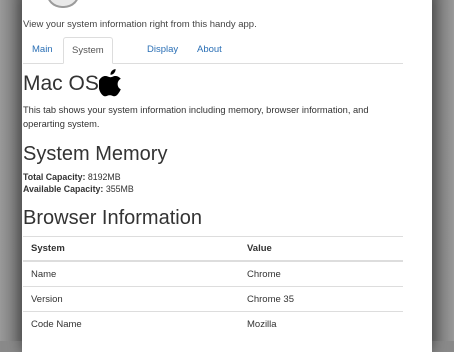  I want to click on table-cell: Code Name, so click(131, 323).